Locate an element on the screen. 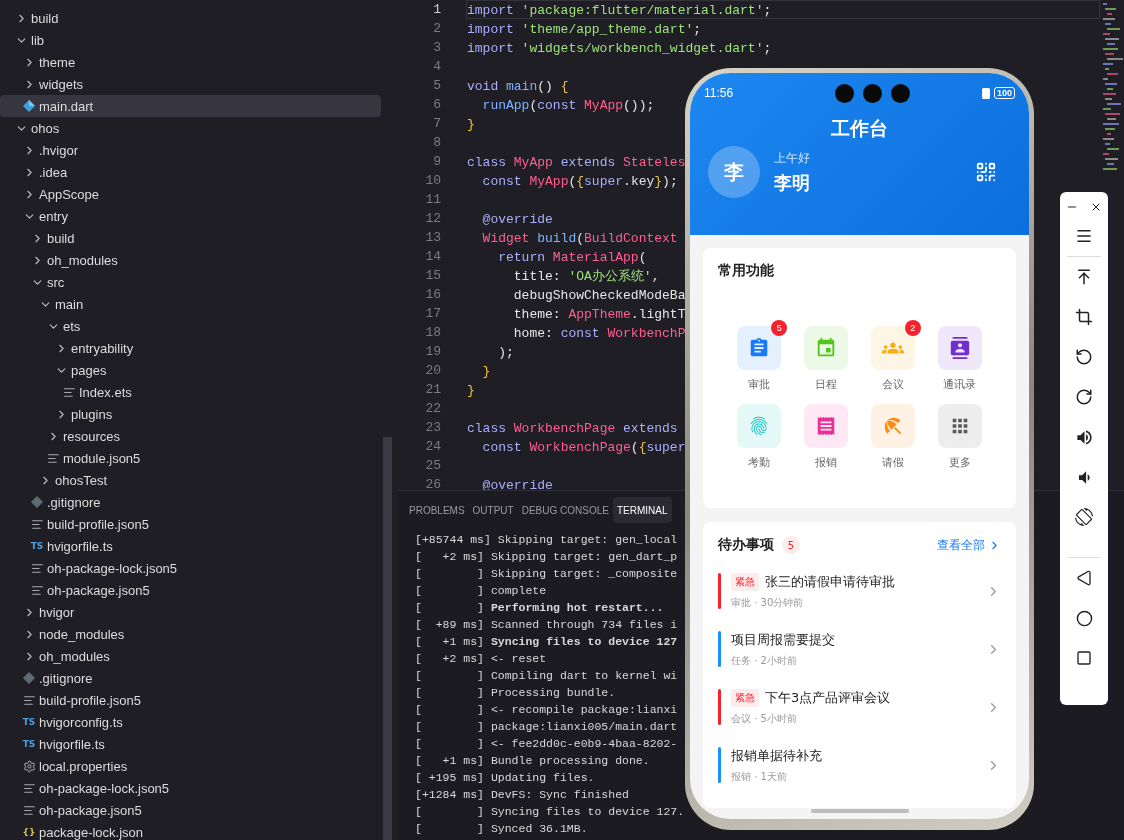  terminal-line: [ ] Compiling dart to kernel wi is located at coordinates (546, 676).